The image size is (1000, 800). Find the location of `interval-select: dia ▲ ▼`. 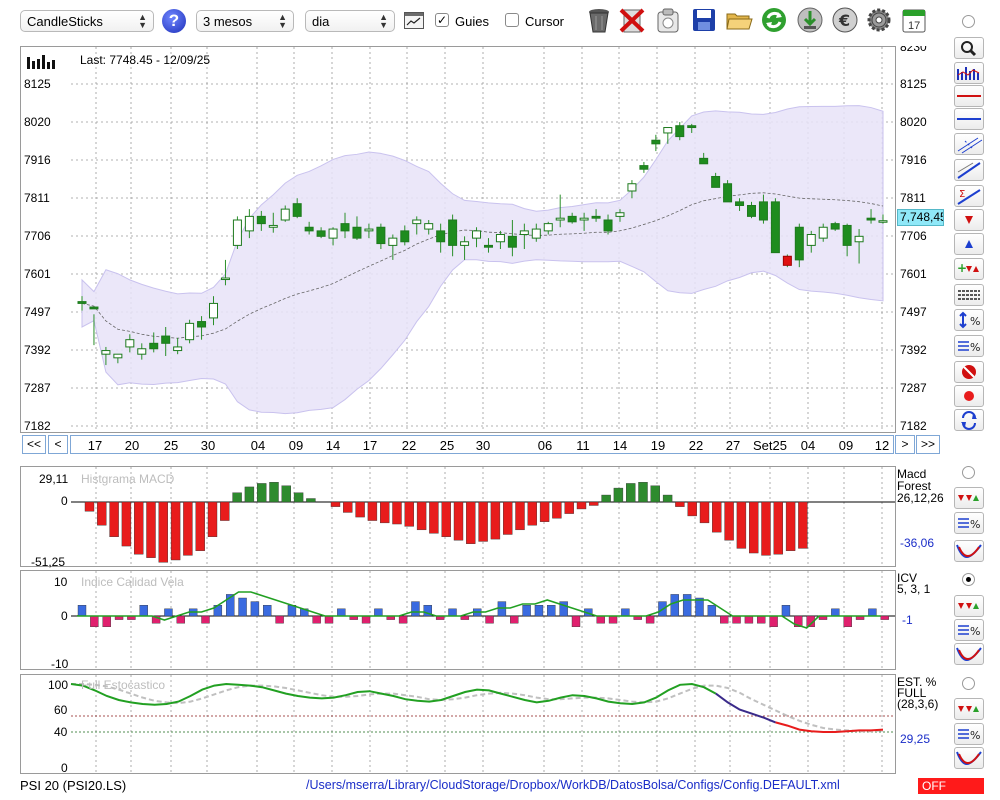

interval-select: dia ▲ ▼ is located at coordinates (350, 21).